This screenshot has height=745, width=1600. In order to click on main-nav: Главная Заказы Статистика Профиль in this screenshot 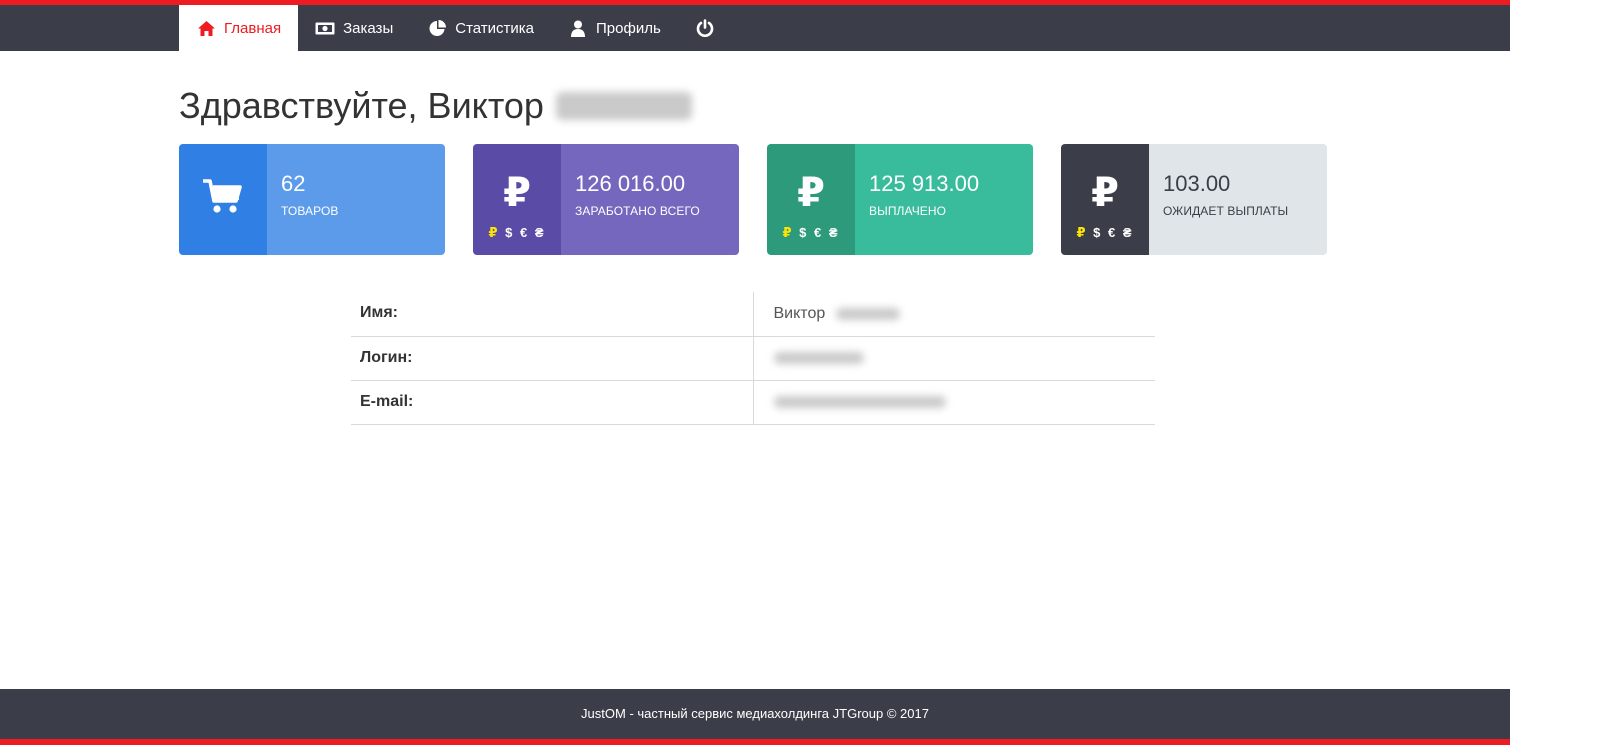, I will do `click(459, 28)`.